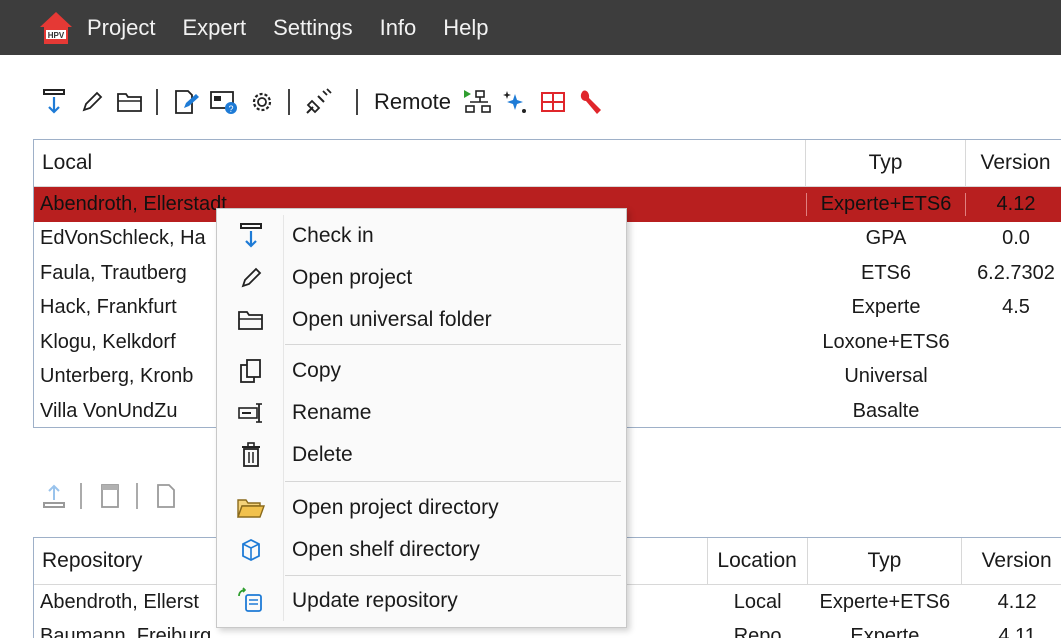 The image size is (1061, 638). Describe the element at coordinates (886, 410) in the screenshot. I see `project-typ: Basalte` at that location.